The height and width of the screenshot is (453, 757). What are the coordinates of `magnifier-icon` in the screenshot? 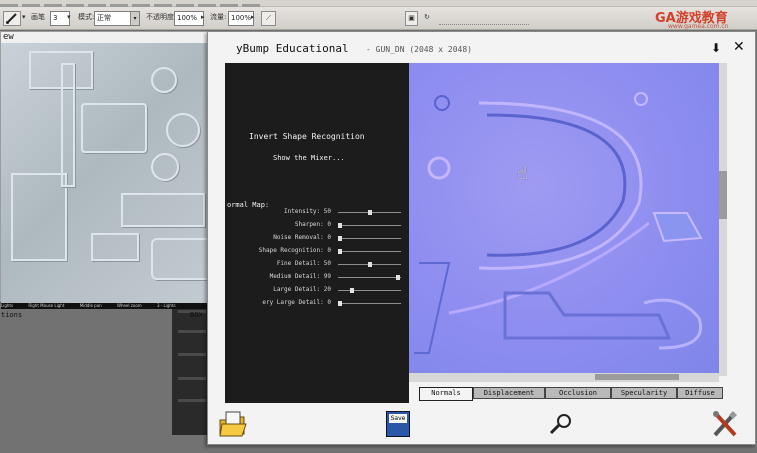 It's located at (561, 425).